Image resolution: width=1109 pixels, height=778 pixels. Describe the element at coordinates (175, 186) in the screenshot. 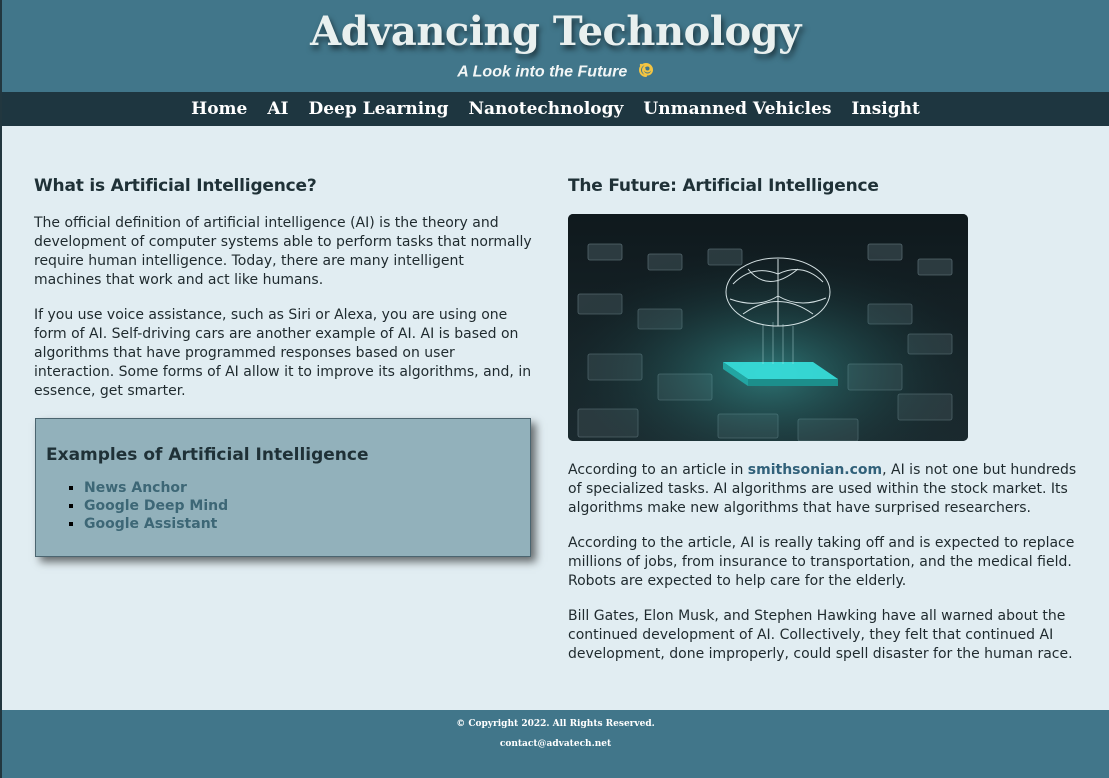

I see `ai-definition-heading: What is Artificial Intelligence?` at that location.